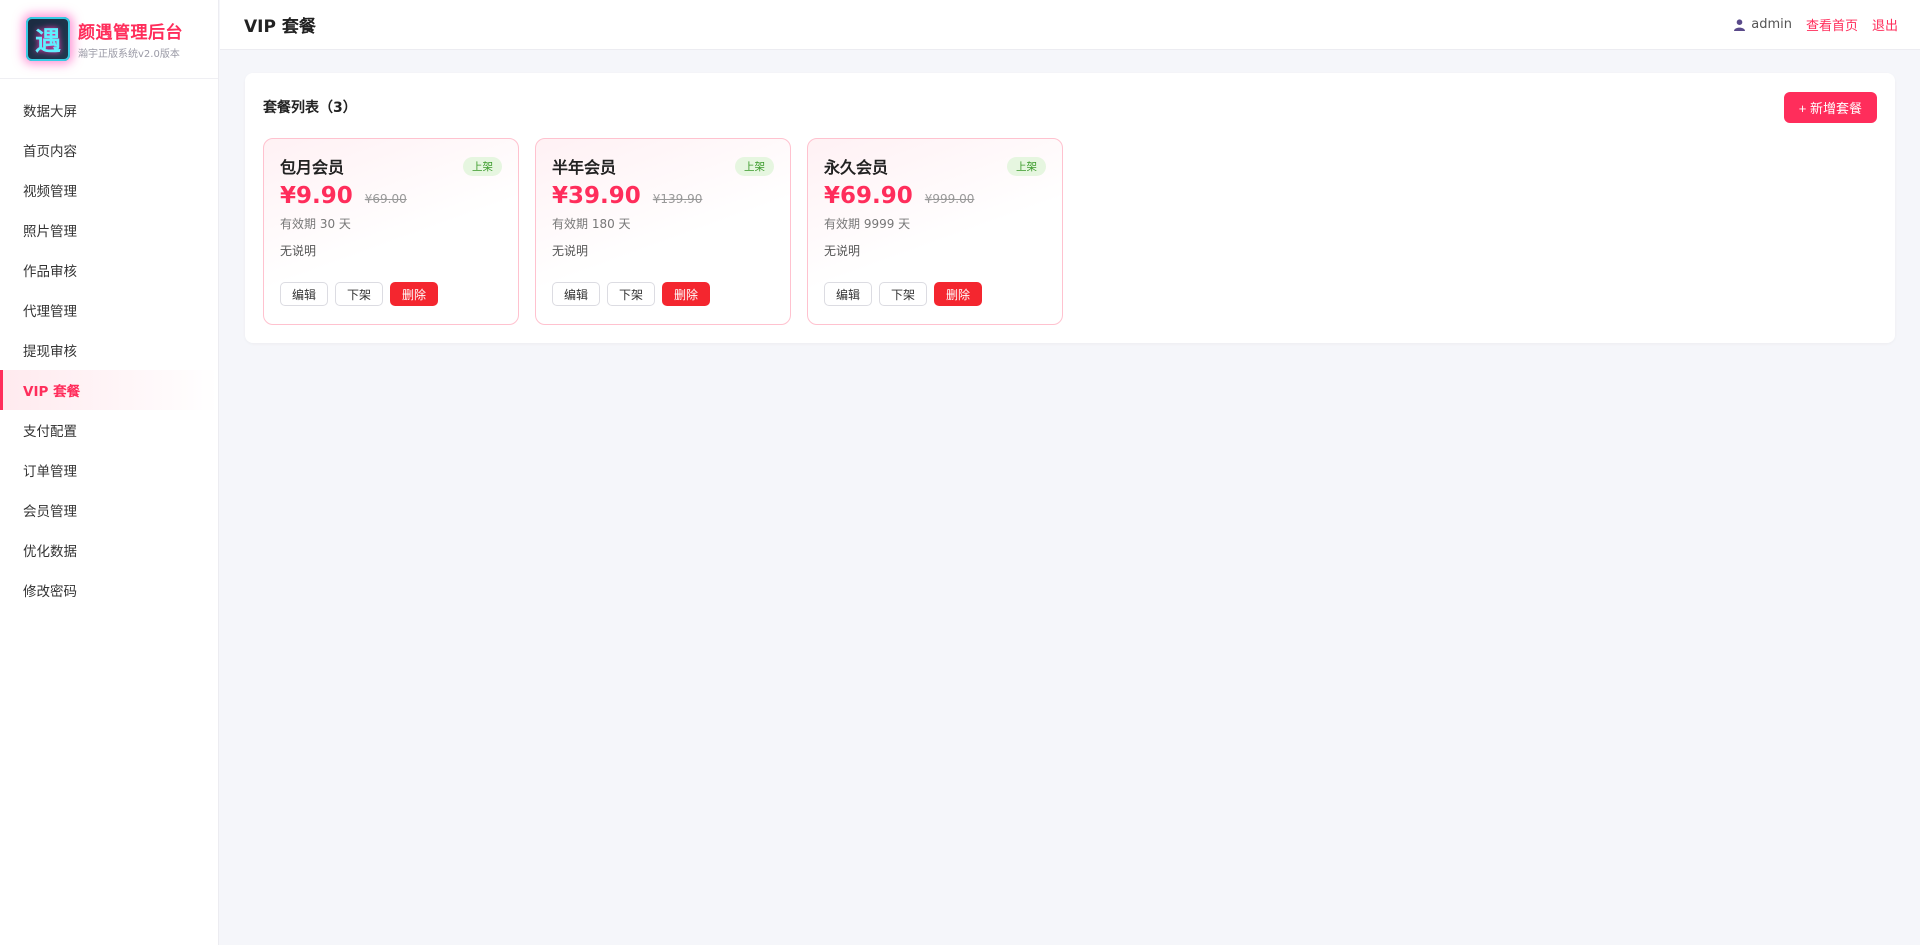 The width and height of the screenshot is (1920, 945). Describe the element at coordinates (315, 224) in the screenshot. I see `plan-validity: 有效期 30 天` at that location.